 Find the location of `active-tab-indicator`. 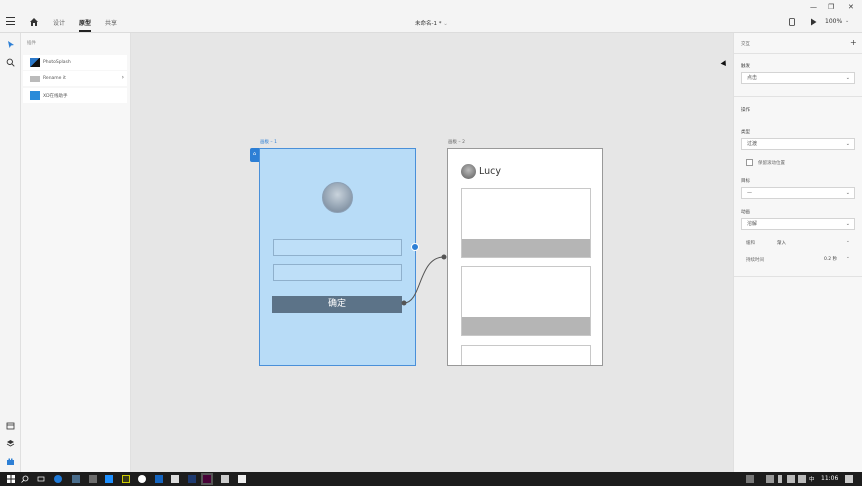

active-tab-indicator is located at coordinates (85, 31).